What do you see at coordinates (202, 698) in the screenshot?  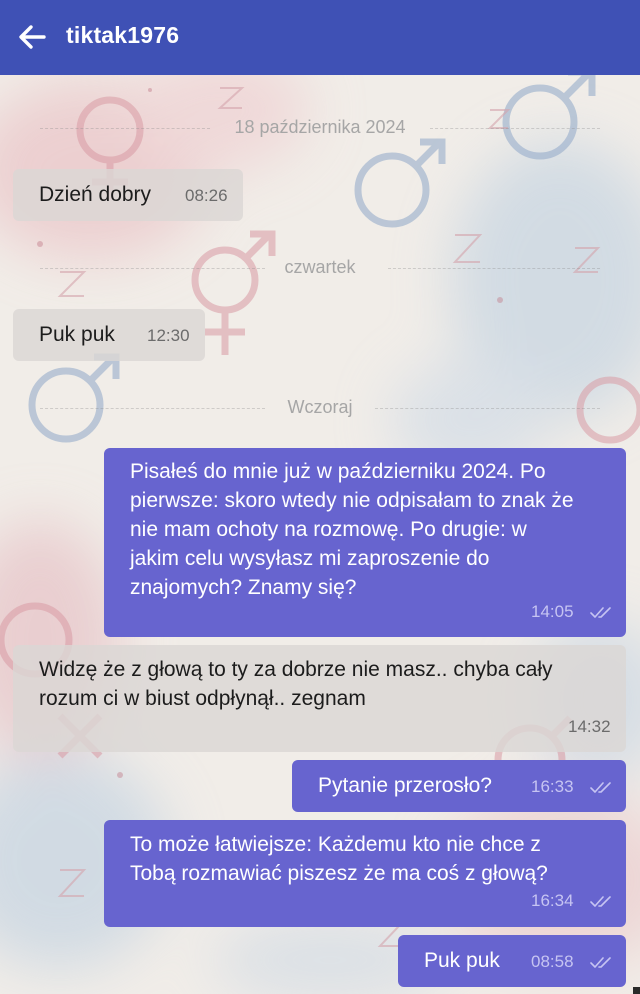 I see `message-line: rozum ci w biust odpłynął.. zegnam` at bounding box center [202, 698].